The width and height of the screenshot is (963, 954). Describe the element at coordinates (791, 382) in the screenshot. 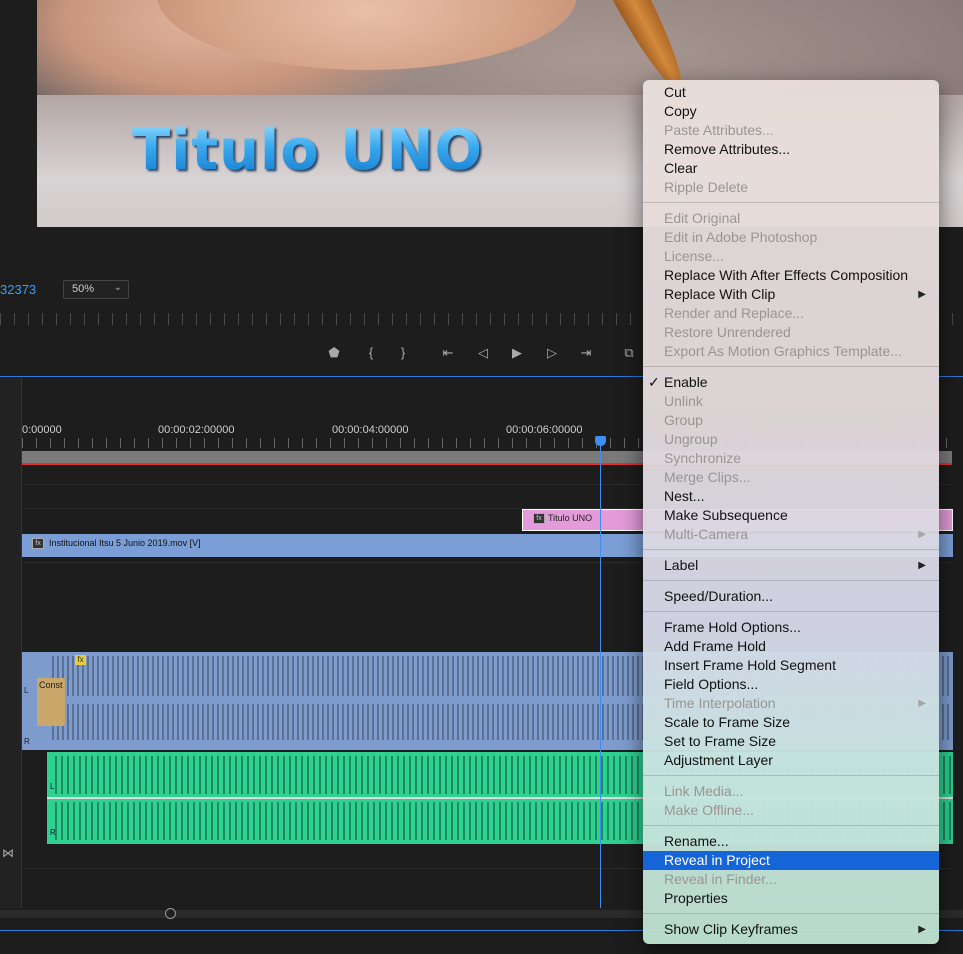

I see `menu-item-enable: ✓ Enable` at that location.